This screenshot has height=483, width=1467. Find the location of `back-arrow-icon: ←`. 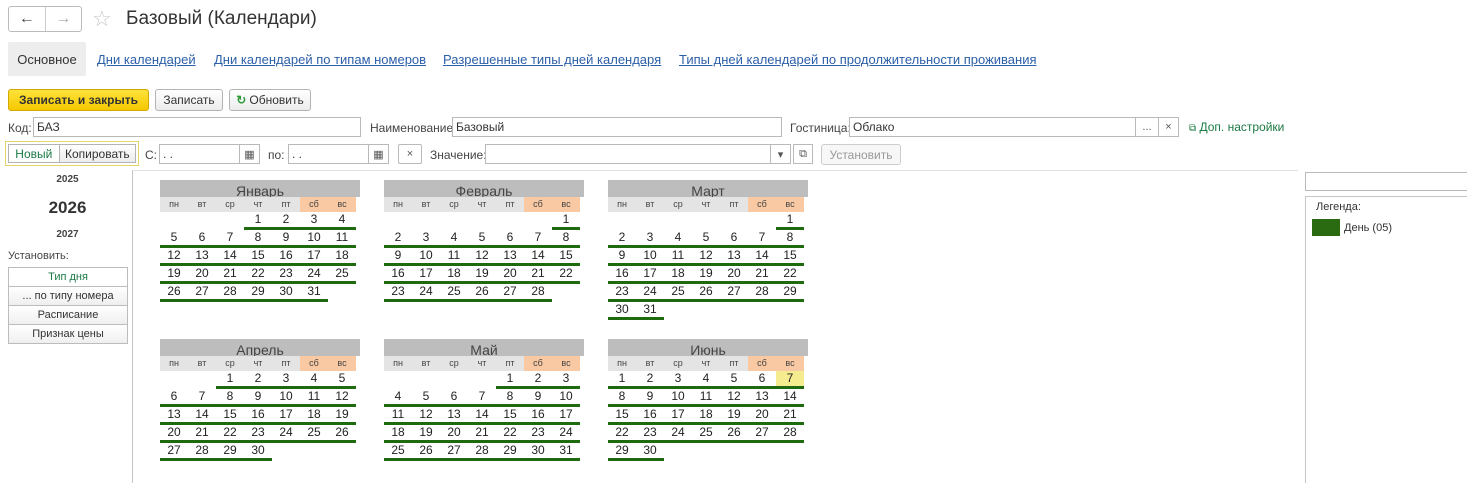

back-arrow-icon: ← is located at coordinates (27, 19).